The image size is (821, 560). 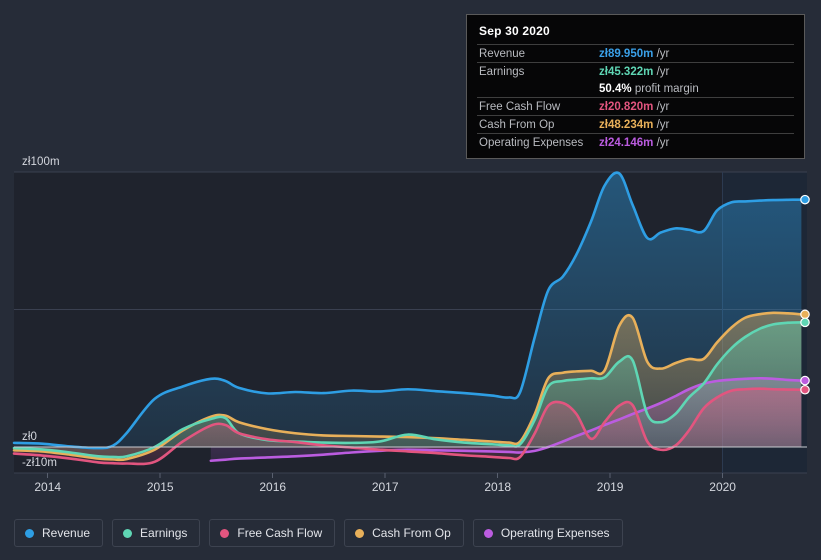 What do you see at coordinates (626, 71) in the screenshot?
I see `tooltip-row-amount: zł45.322m` at bounding box center [626, 71].